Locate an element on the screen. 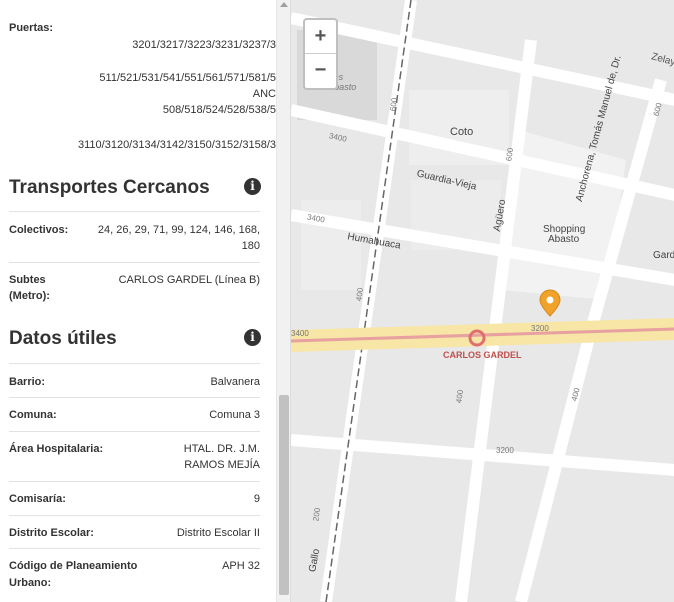 This screenshot has height=602, width=674. station-label: CARLOS GARDEL is located at coordinates (482, 355).